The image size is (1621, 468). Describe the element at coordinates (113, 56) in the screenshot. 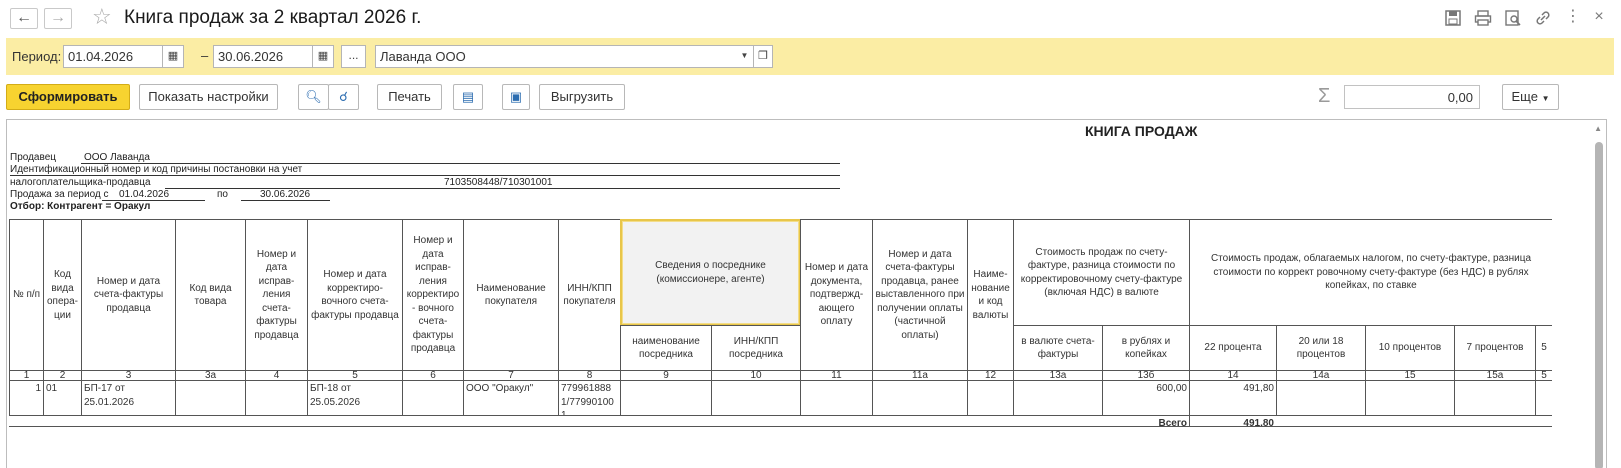

I see `period-from-input: 01.04.2026` at that location.